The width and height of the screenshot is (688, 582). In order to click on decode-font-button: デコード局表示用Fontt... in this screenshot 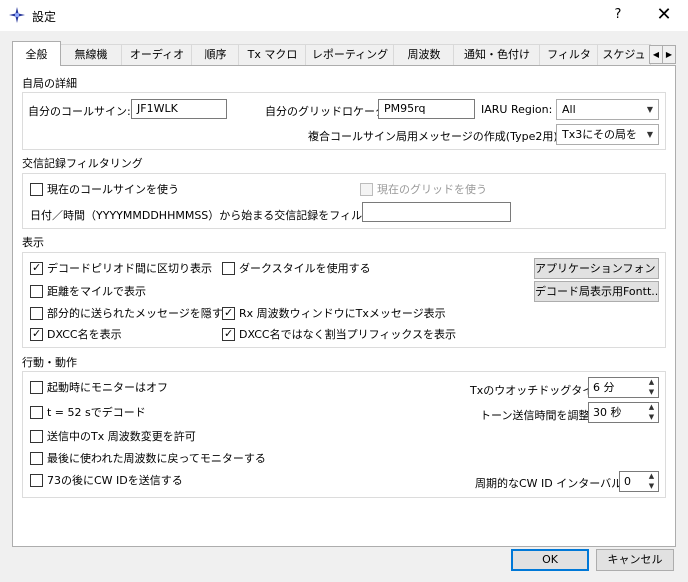, I will do `click(596, 291)`.